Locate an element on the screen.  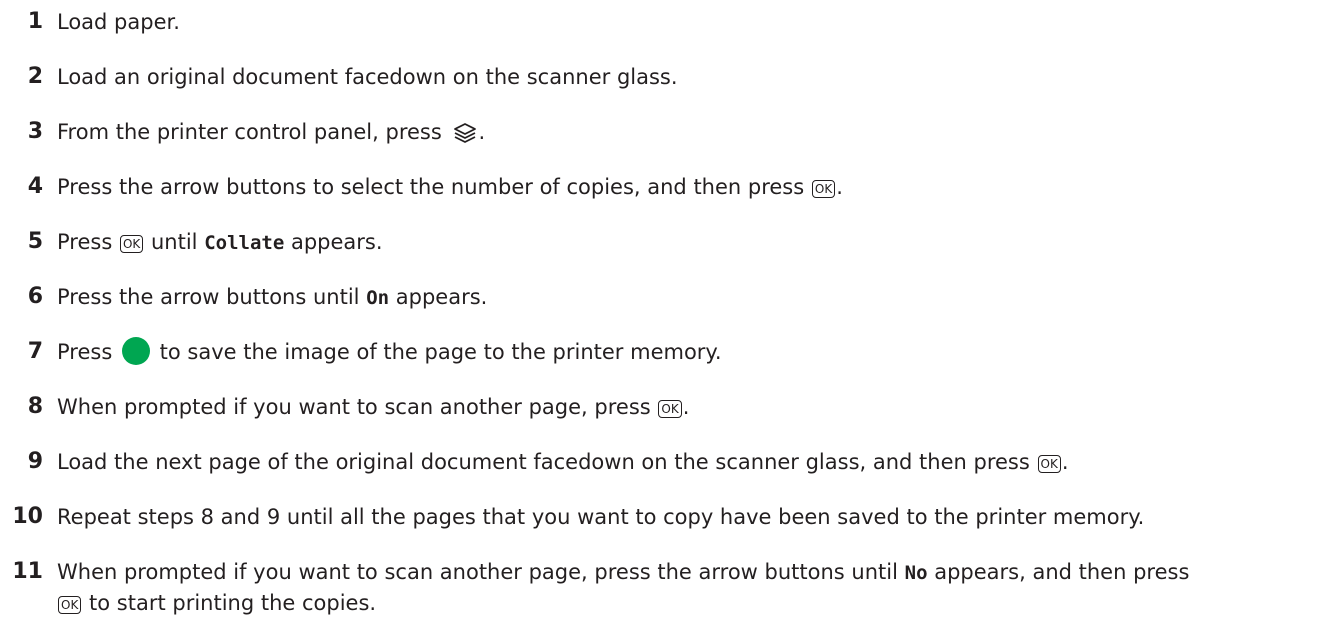
step-number: 3 is located at coordinates (35, 131).